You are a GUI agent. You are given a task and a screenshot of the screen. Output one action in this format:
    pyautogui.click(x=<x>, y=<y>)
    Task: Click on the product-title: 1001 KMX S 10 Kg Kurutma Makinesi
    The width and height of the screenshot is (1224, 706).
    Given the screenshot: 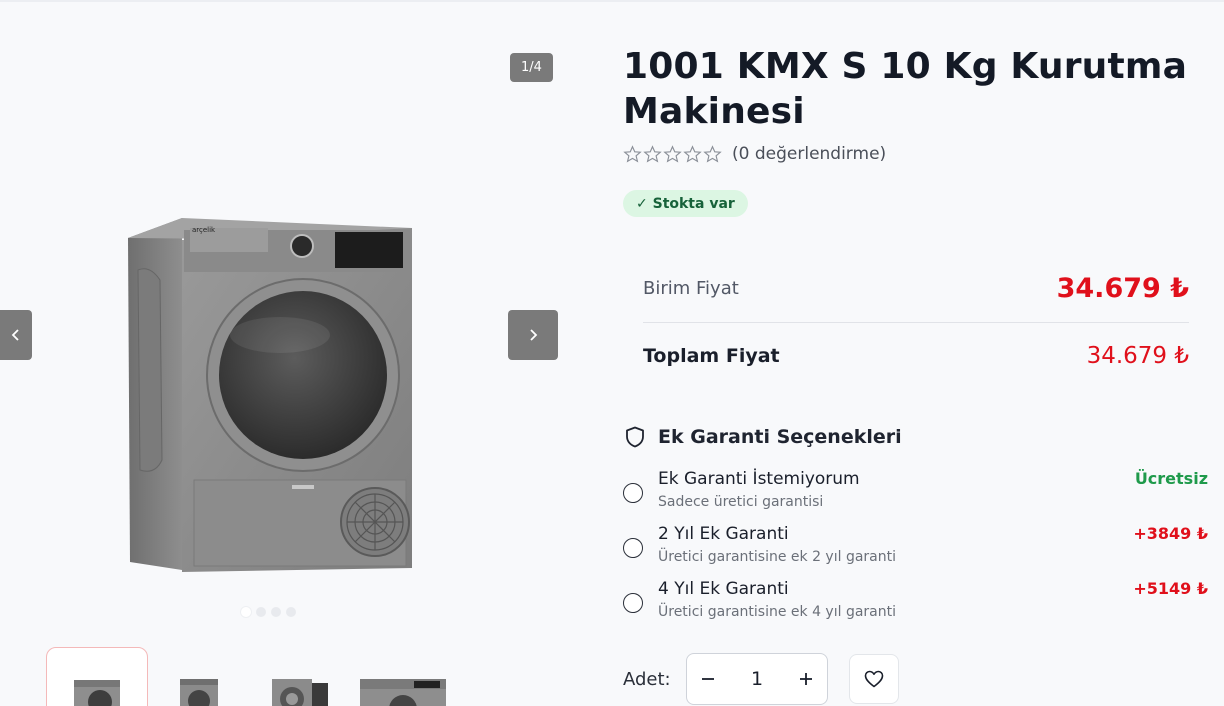 What is the action you would take?
    pyautogui.click(x=905, y=89)
    